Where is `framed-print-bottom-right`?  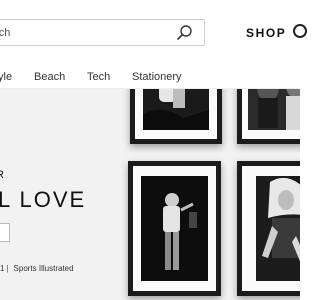 framed-print-bottom-right is located at coordinates (268, 228).